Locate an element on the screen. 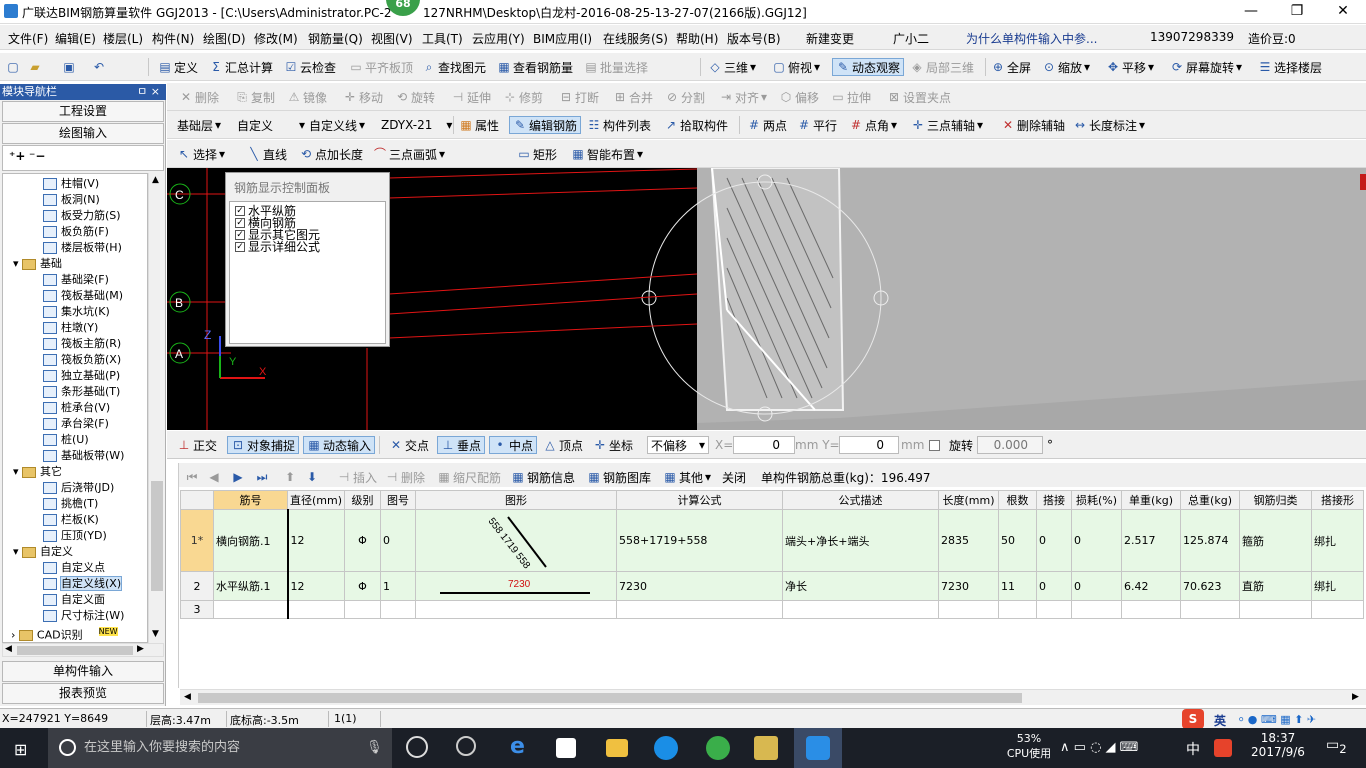 This screenshot has height=768, width=1366. expand-arrow-icon: › is located at coordinates (15, 635).